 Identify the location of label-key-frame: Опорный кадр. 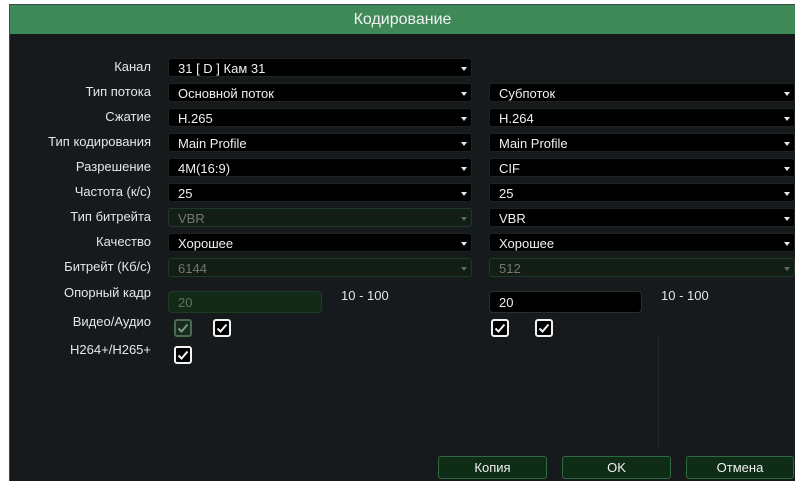
(107, 292).